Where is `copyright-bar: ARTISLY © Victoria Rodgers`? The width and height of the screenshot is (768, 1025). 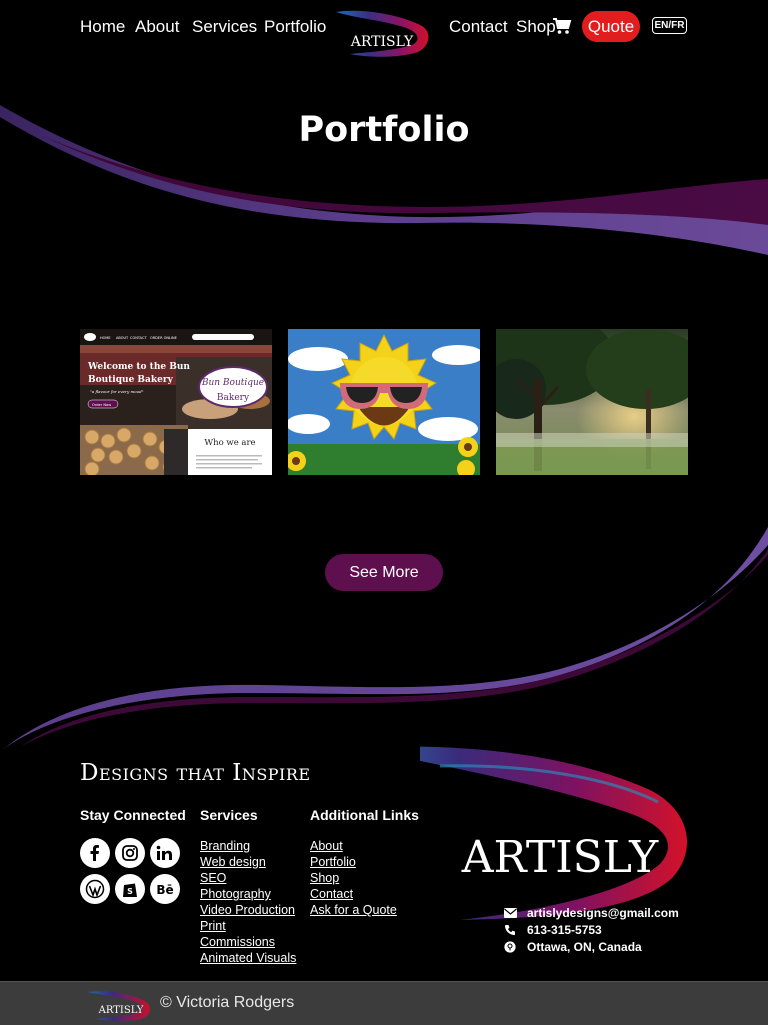 copyright-bar: ARTISLY © Victoria Rodgers is located at coordinates (384, 1003).